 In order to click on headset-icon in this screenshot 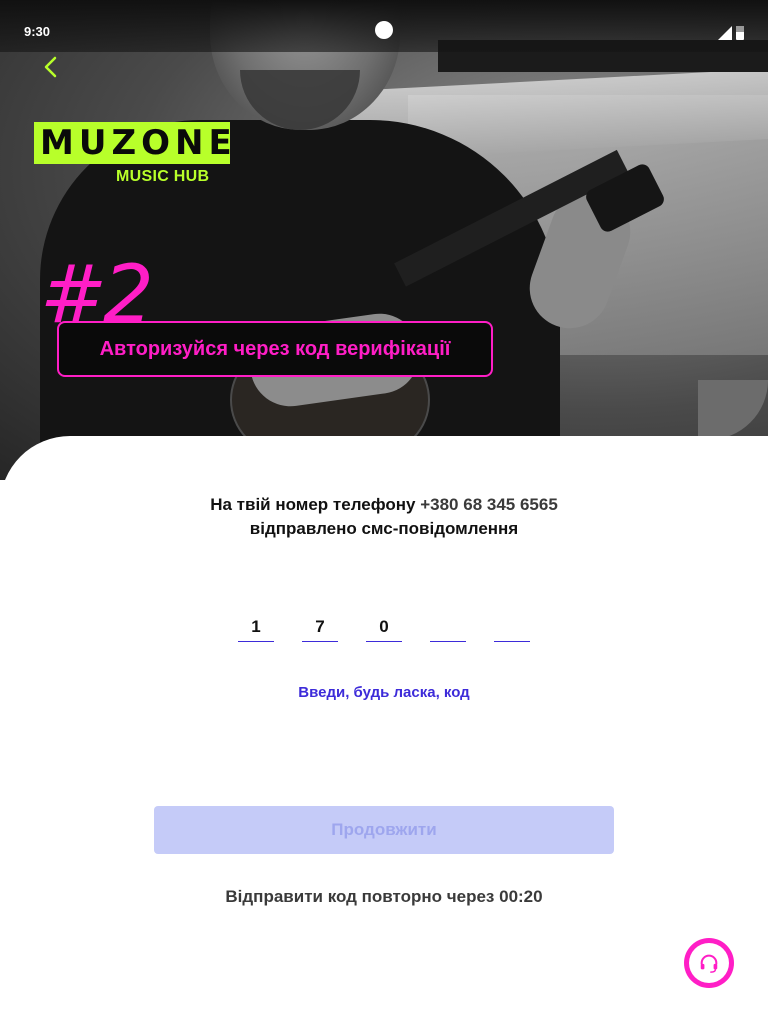, I will do `click(709, 963)`.